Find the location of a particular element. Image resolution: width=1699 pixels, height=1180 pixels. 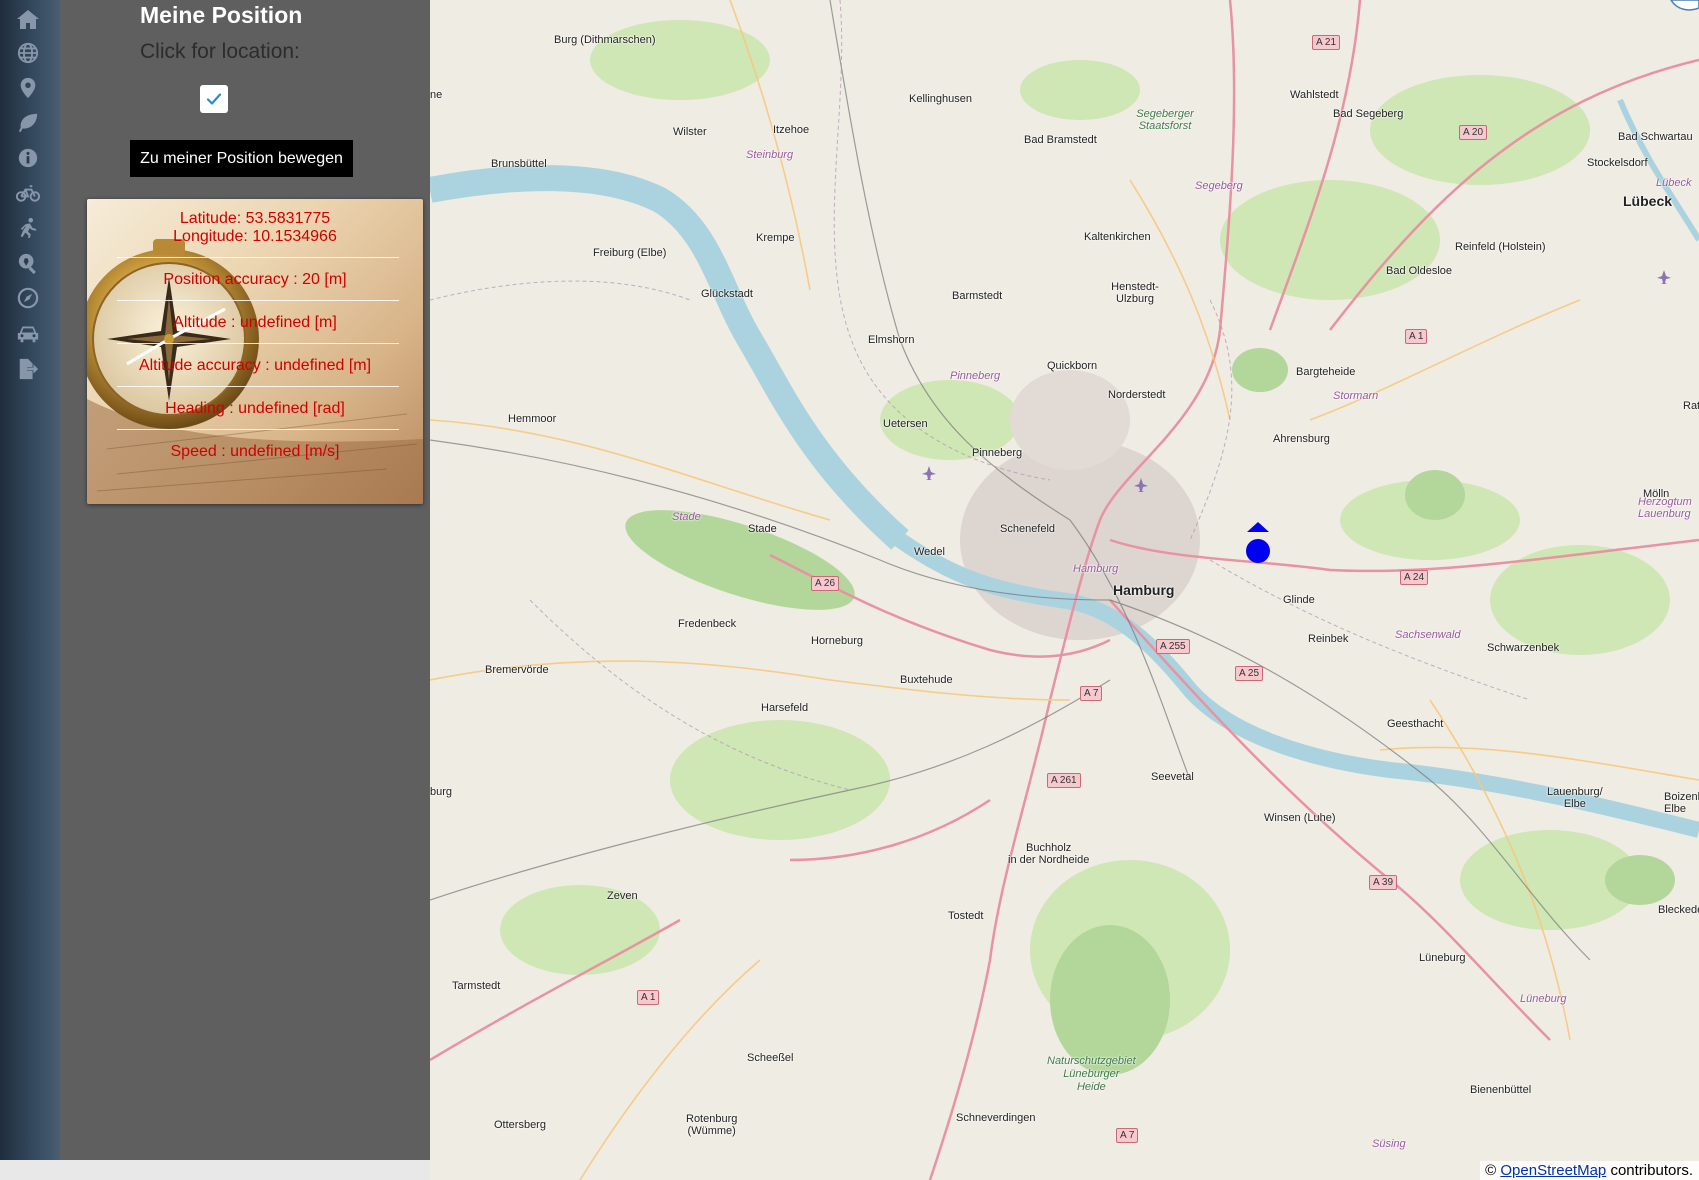

place-label: Bad Schwartau is located at coordinates (1655, 137).